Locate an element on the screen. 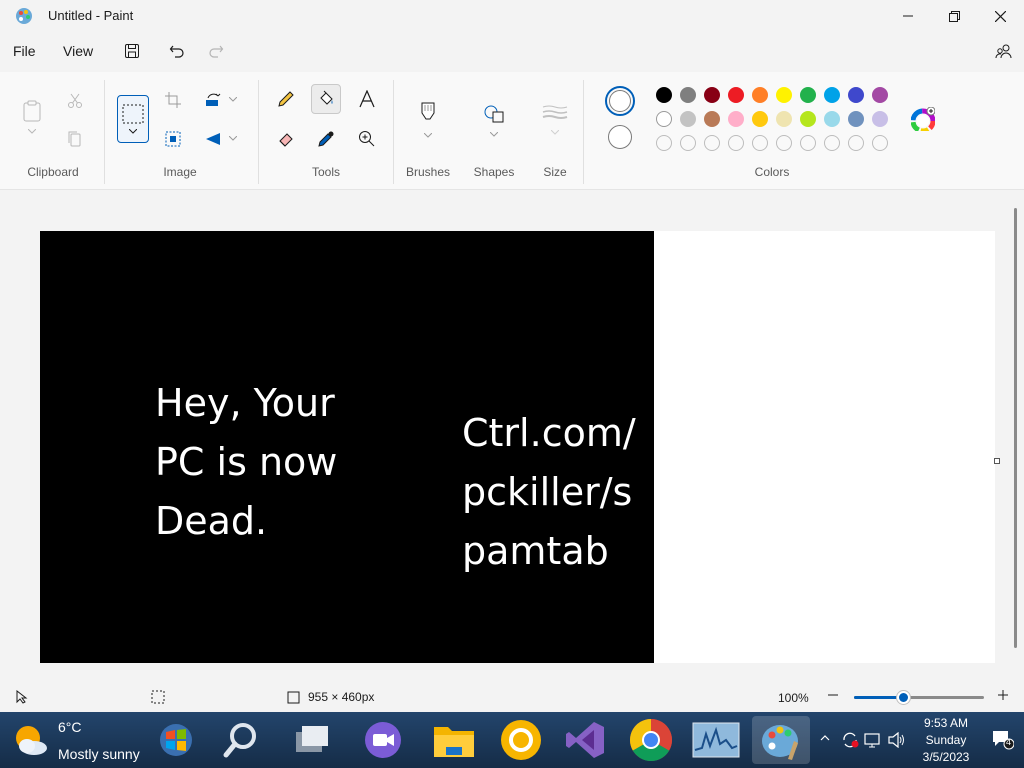  chrome-button is located at coordinates (651, 740).